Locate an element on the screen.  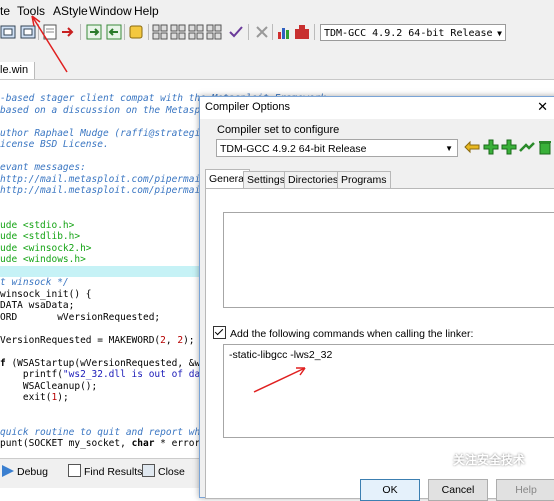
close-tab-icon is located at coordinates (148, 470).